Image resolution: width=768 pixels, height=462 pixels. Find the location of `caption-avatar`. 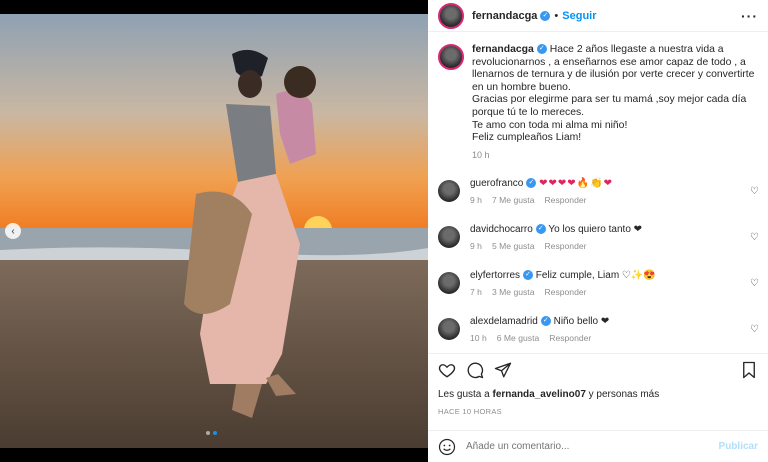

caption-avatar is located at coordinates (451, 57).